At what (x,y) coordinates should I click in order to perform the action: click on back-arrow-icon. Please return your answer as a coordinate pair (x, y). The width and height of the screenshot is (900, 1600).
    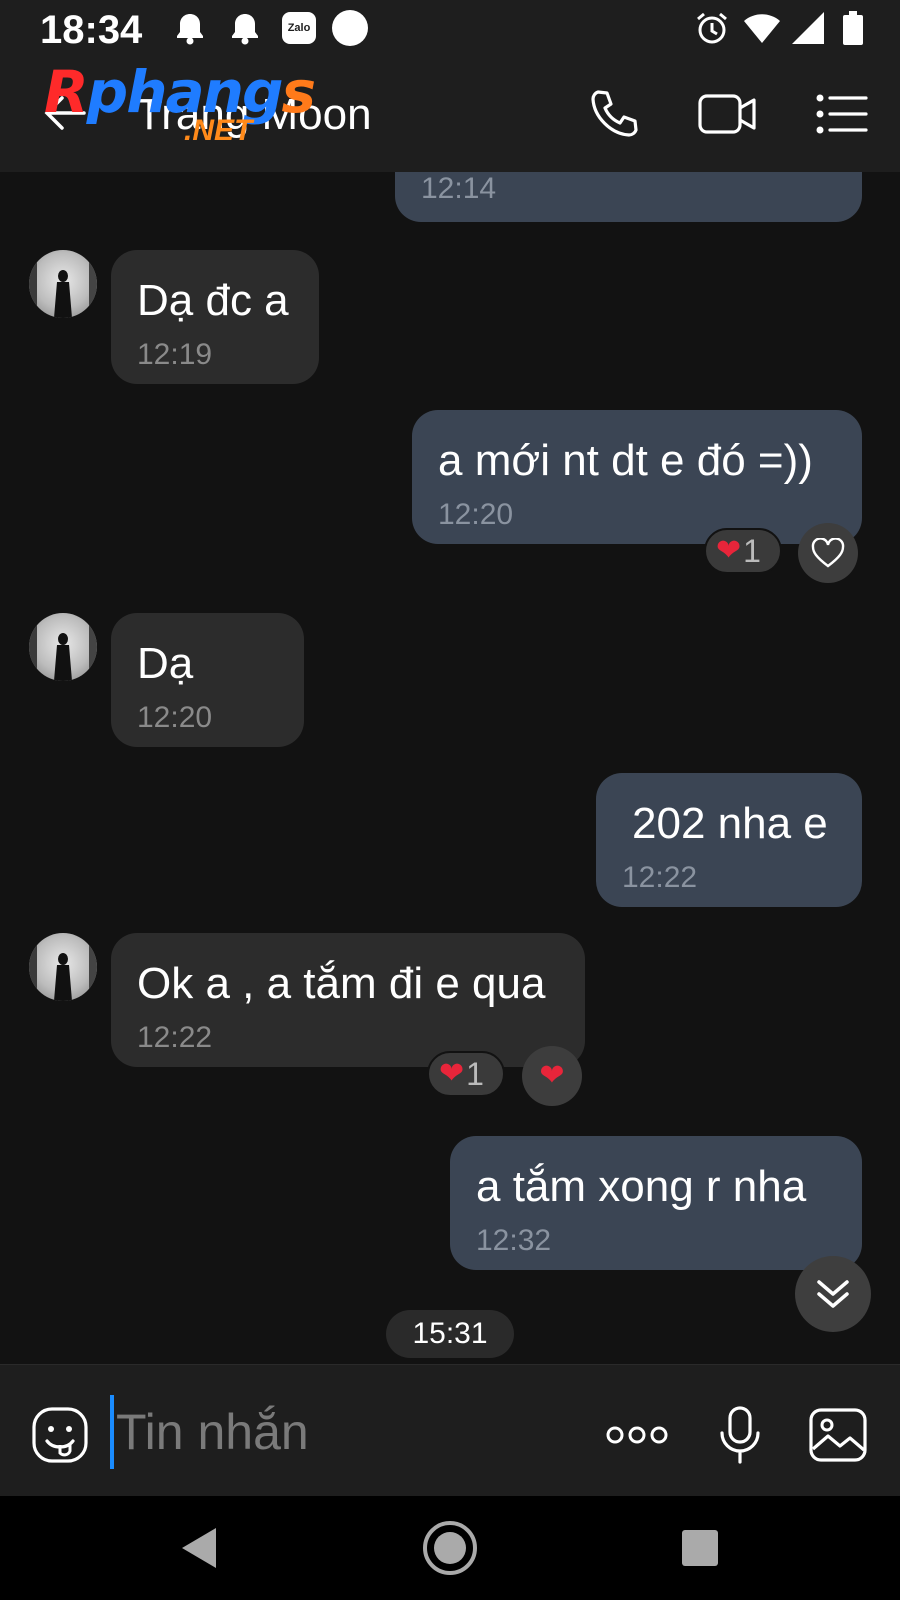
    Looking at the image, I should click on (65, 113).